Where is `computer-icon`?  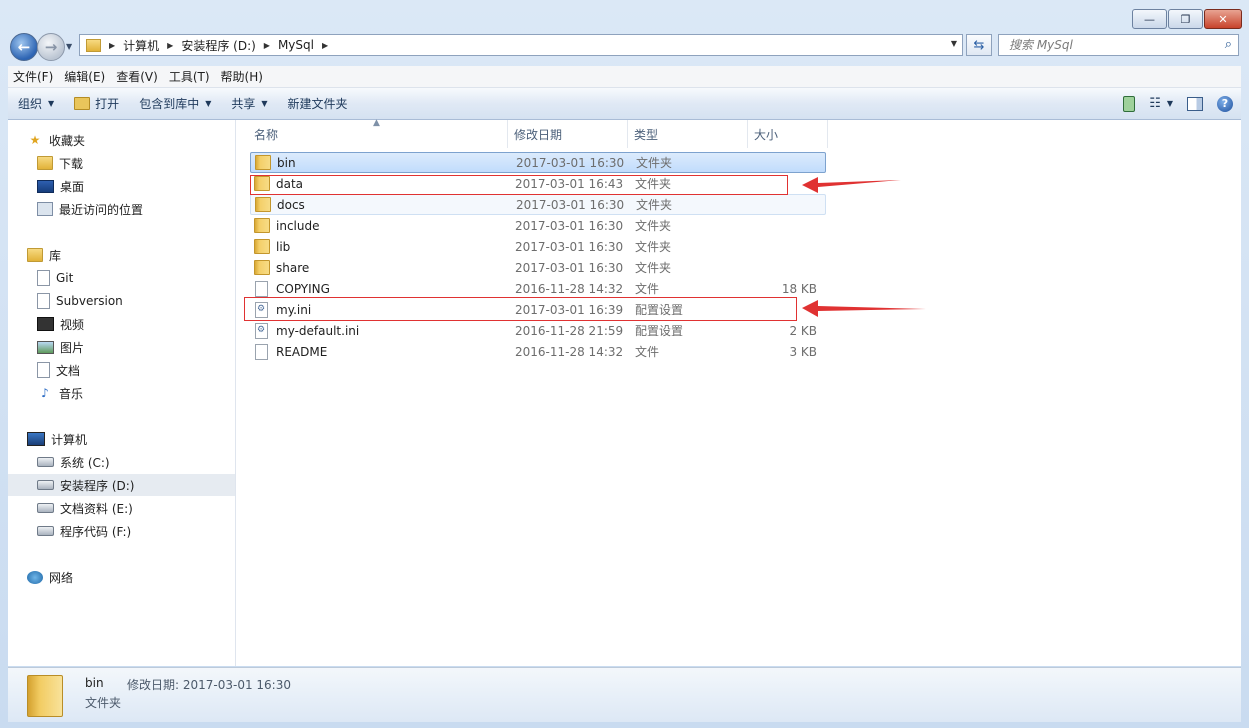
computer-icon is located at coordinates (36, 439).